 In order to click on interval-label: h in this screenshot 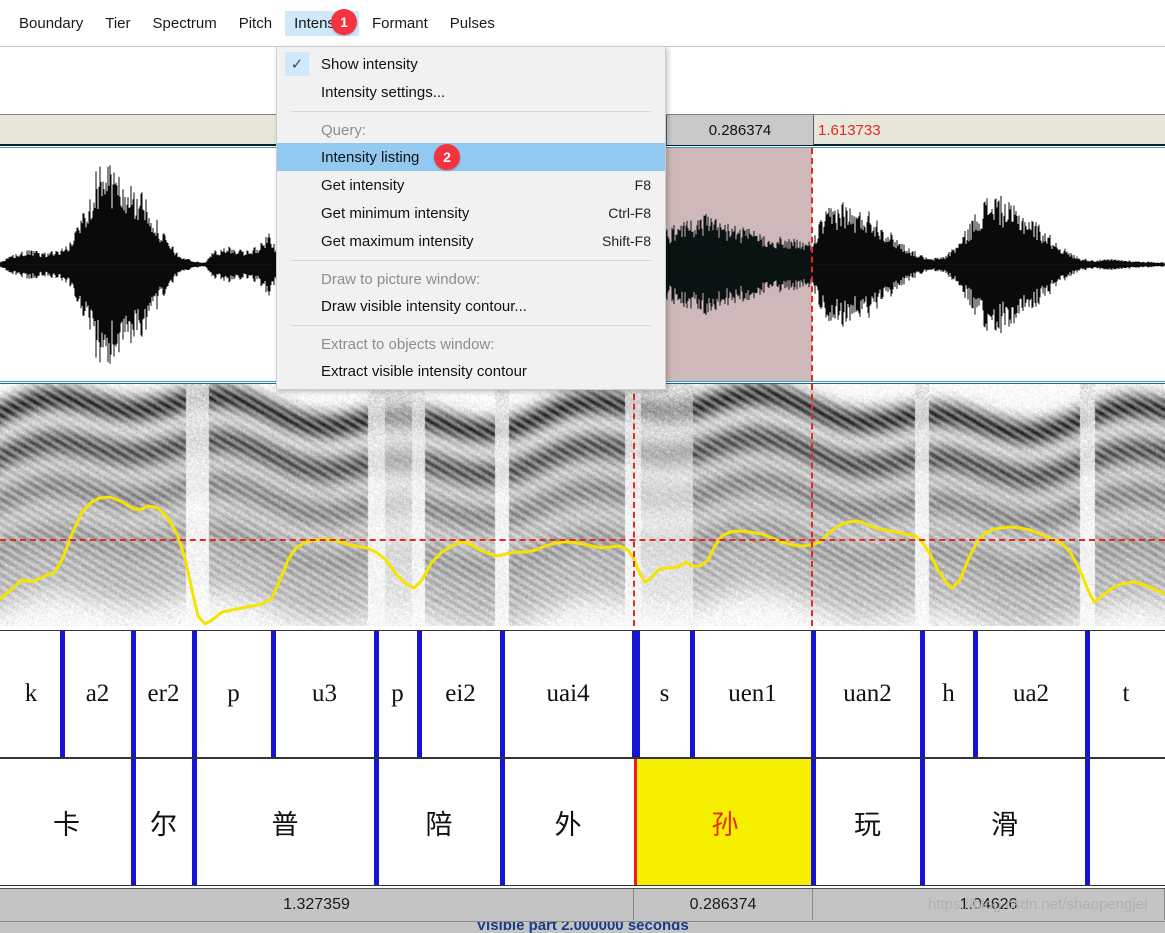, I will do `click(948, 693)`.